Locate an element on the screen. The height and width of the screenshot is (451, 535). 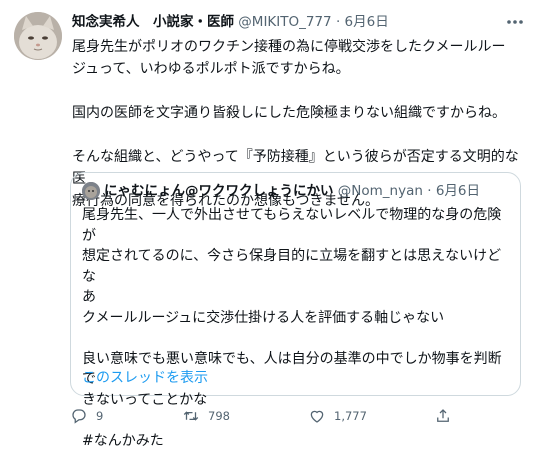
like-button: 1,777 is located at coordinates (337, 416).